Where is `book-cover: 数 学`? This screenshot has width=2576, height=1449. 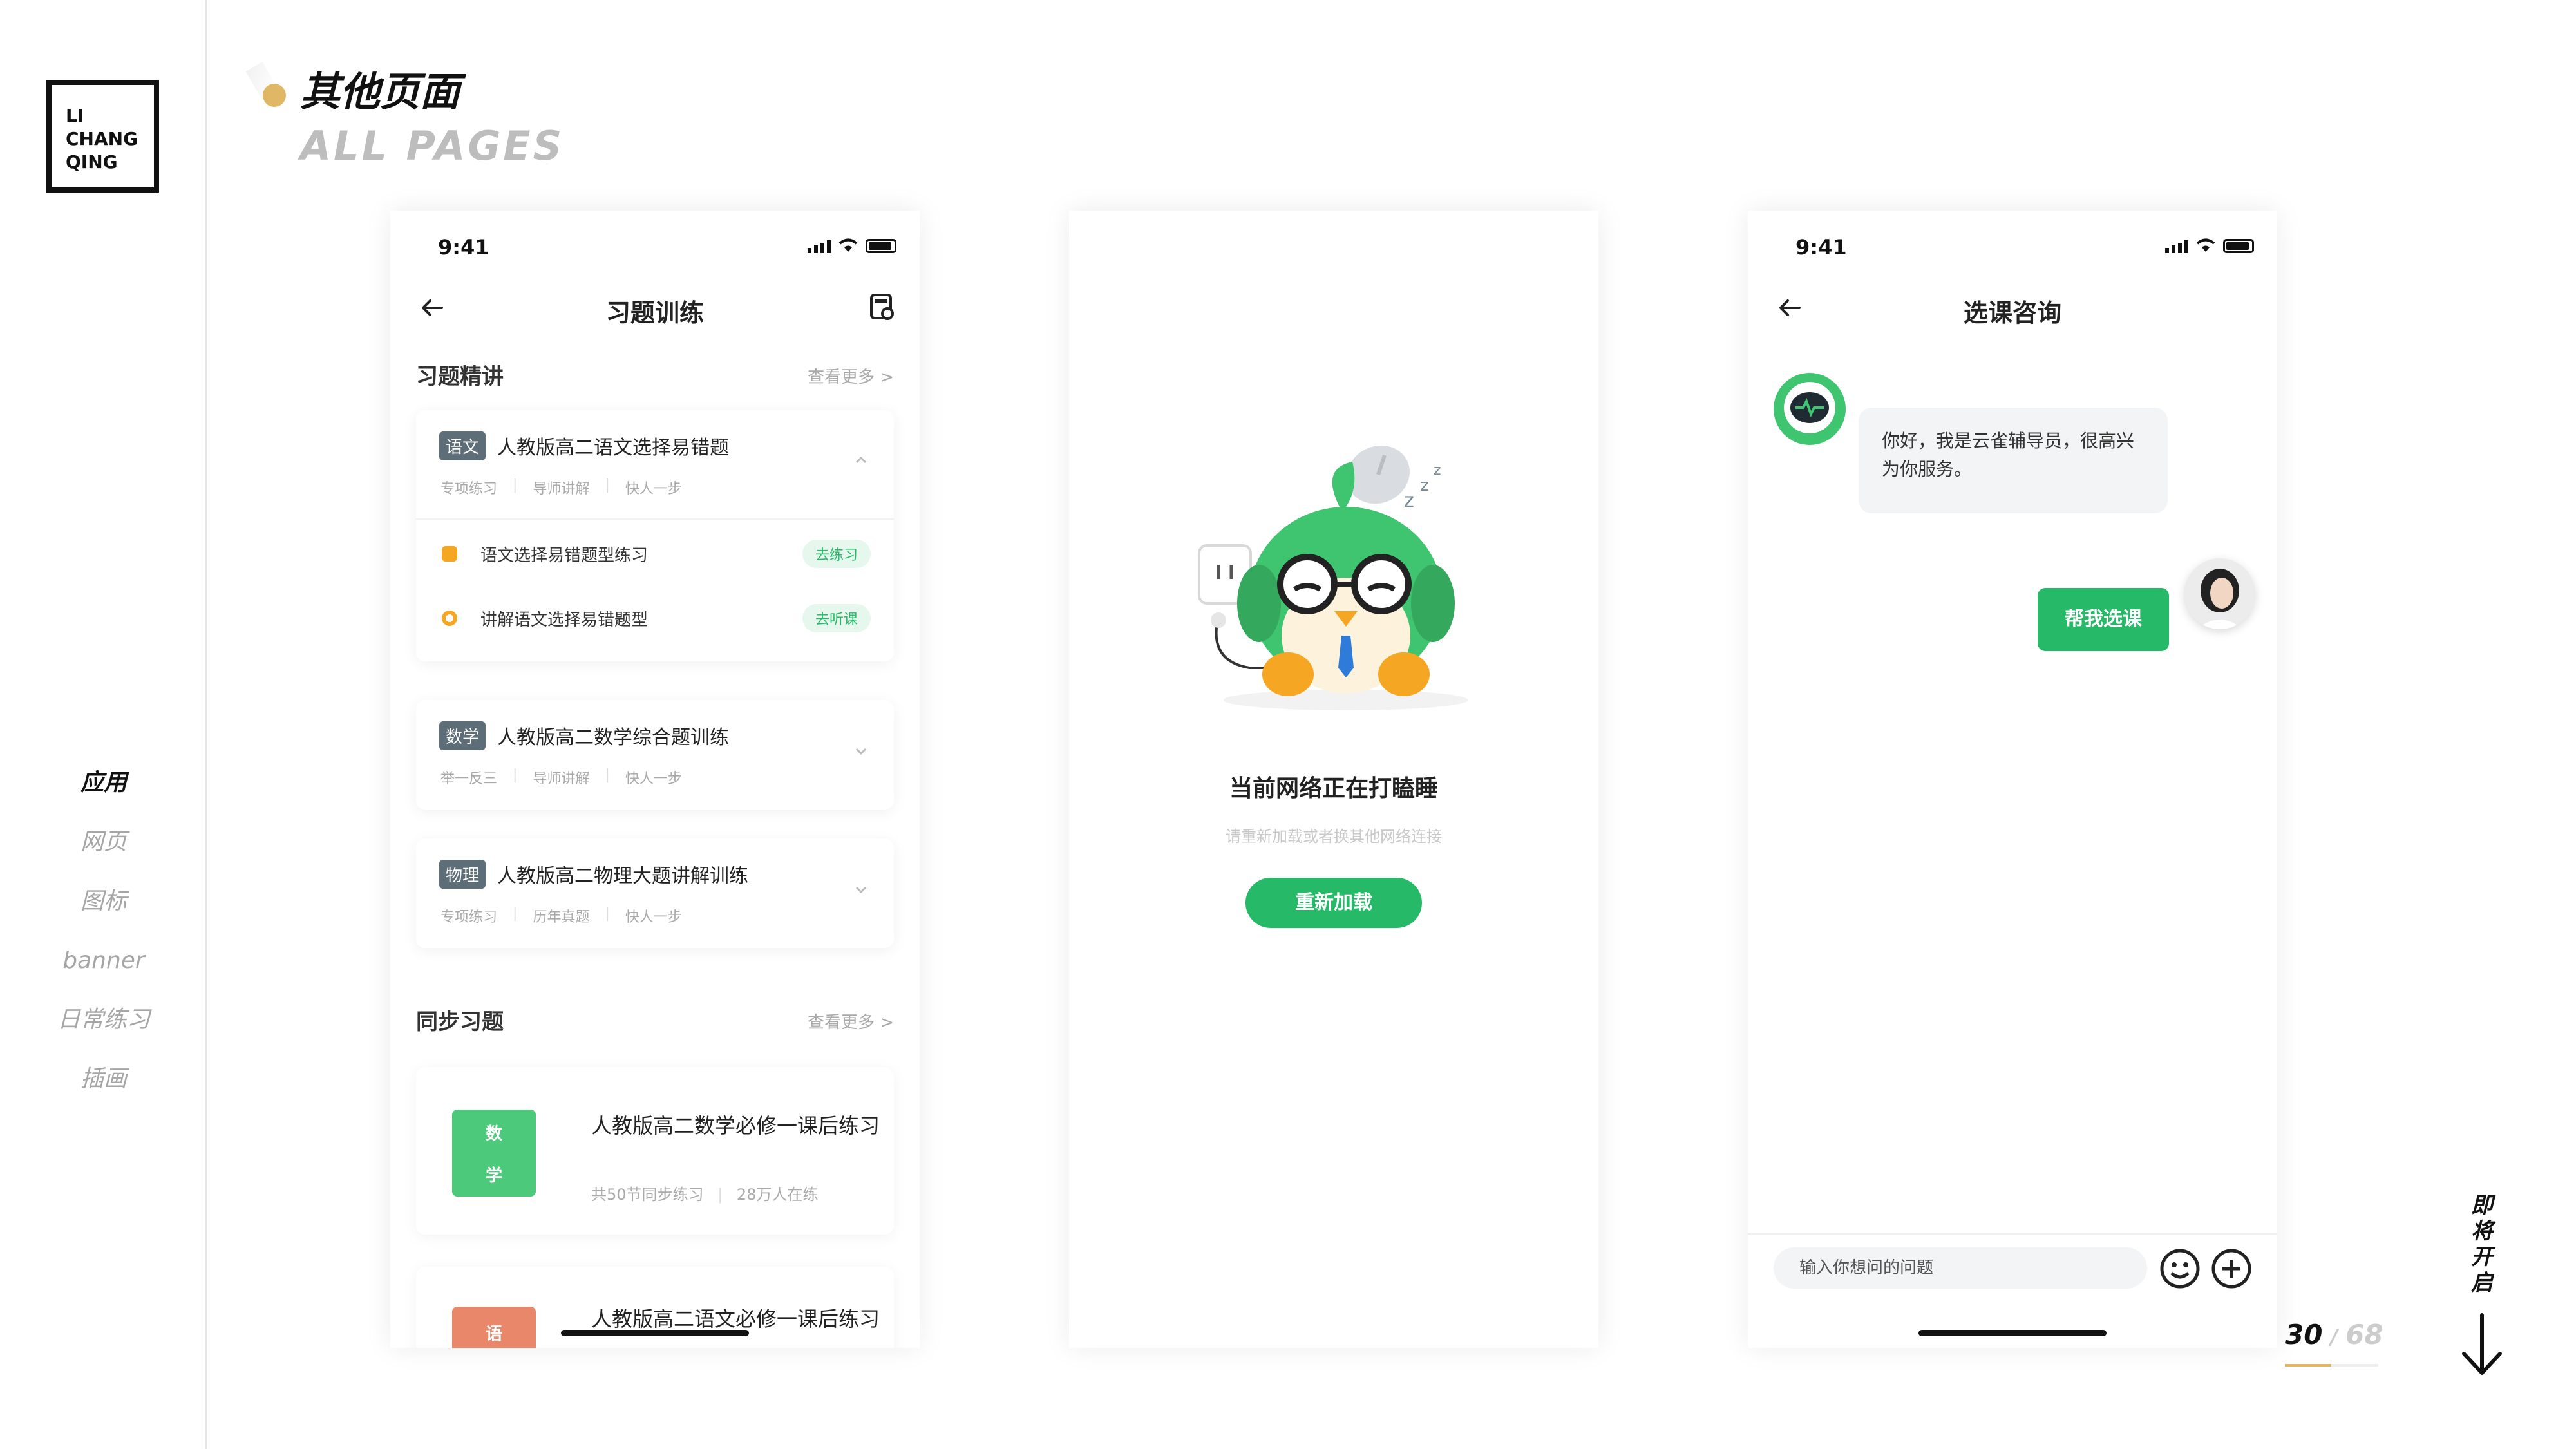 book-cover: 数 学 is located at coordinates (494, 1154).